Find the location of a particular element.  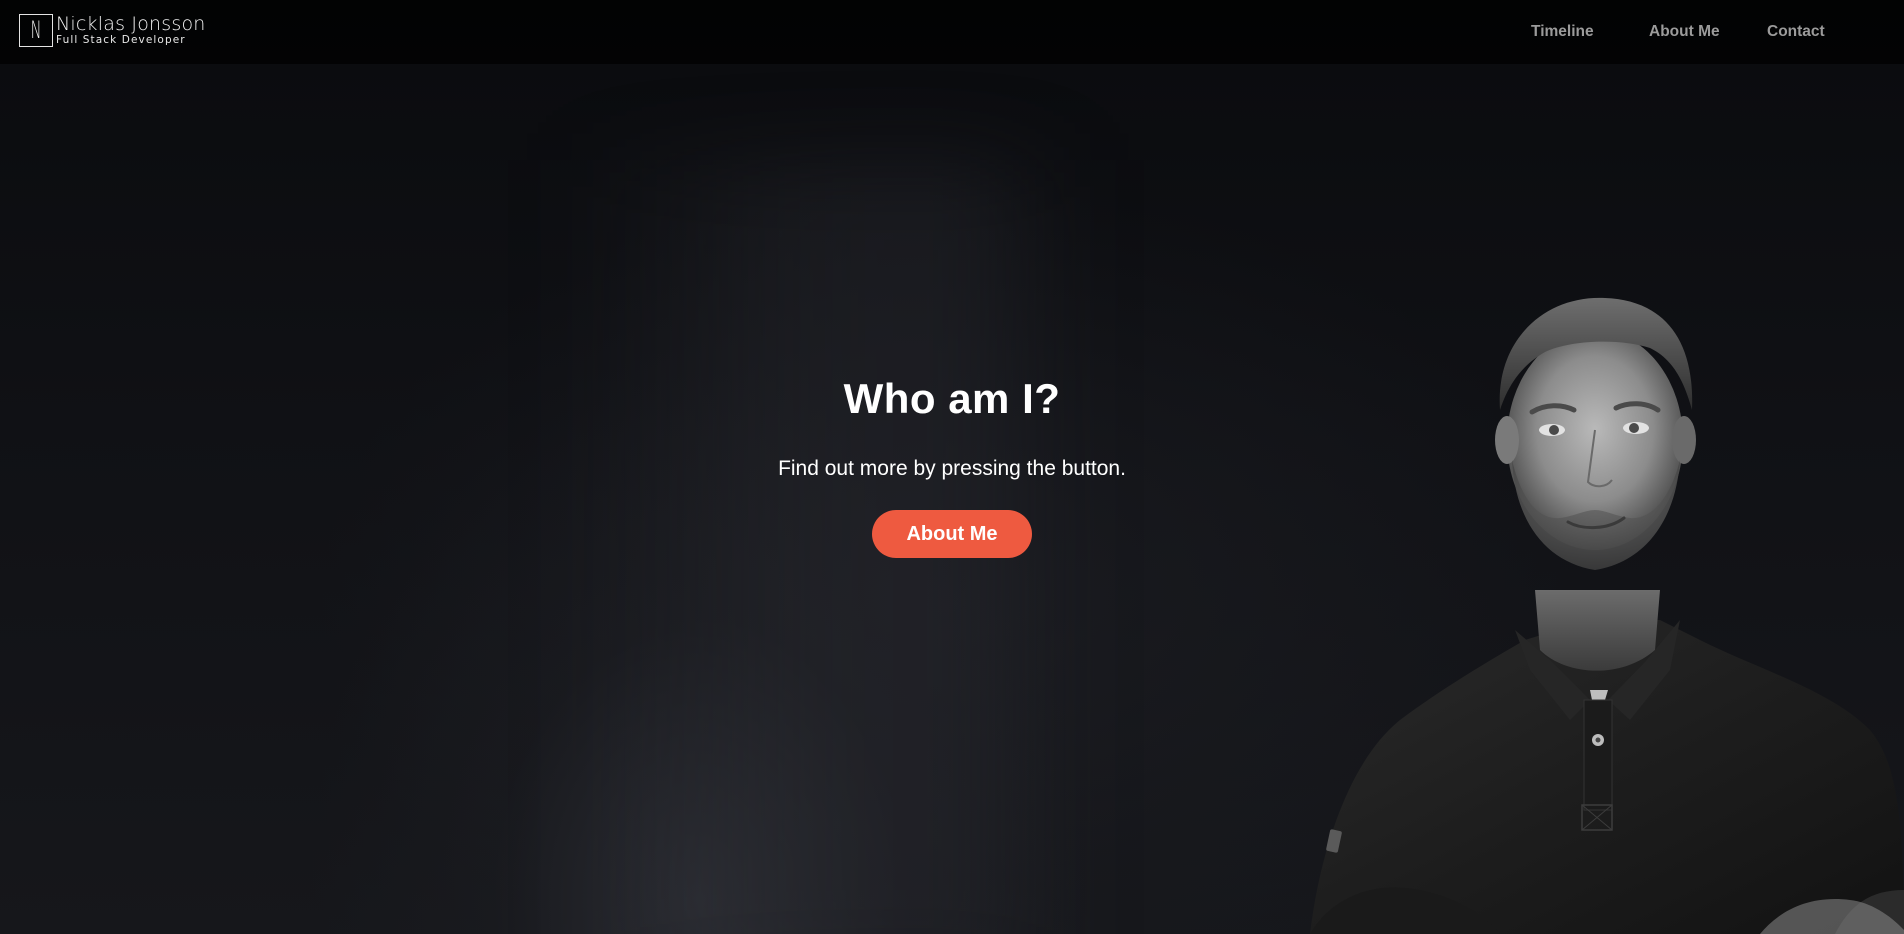

about-me-button: About Me is located at coordinates (952, 534).